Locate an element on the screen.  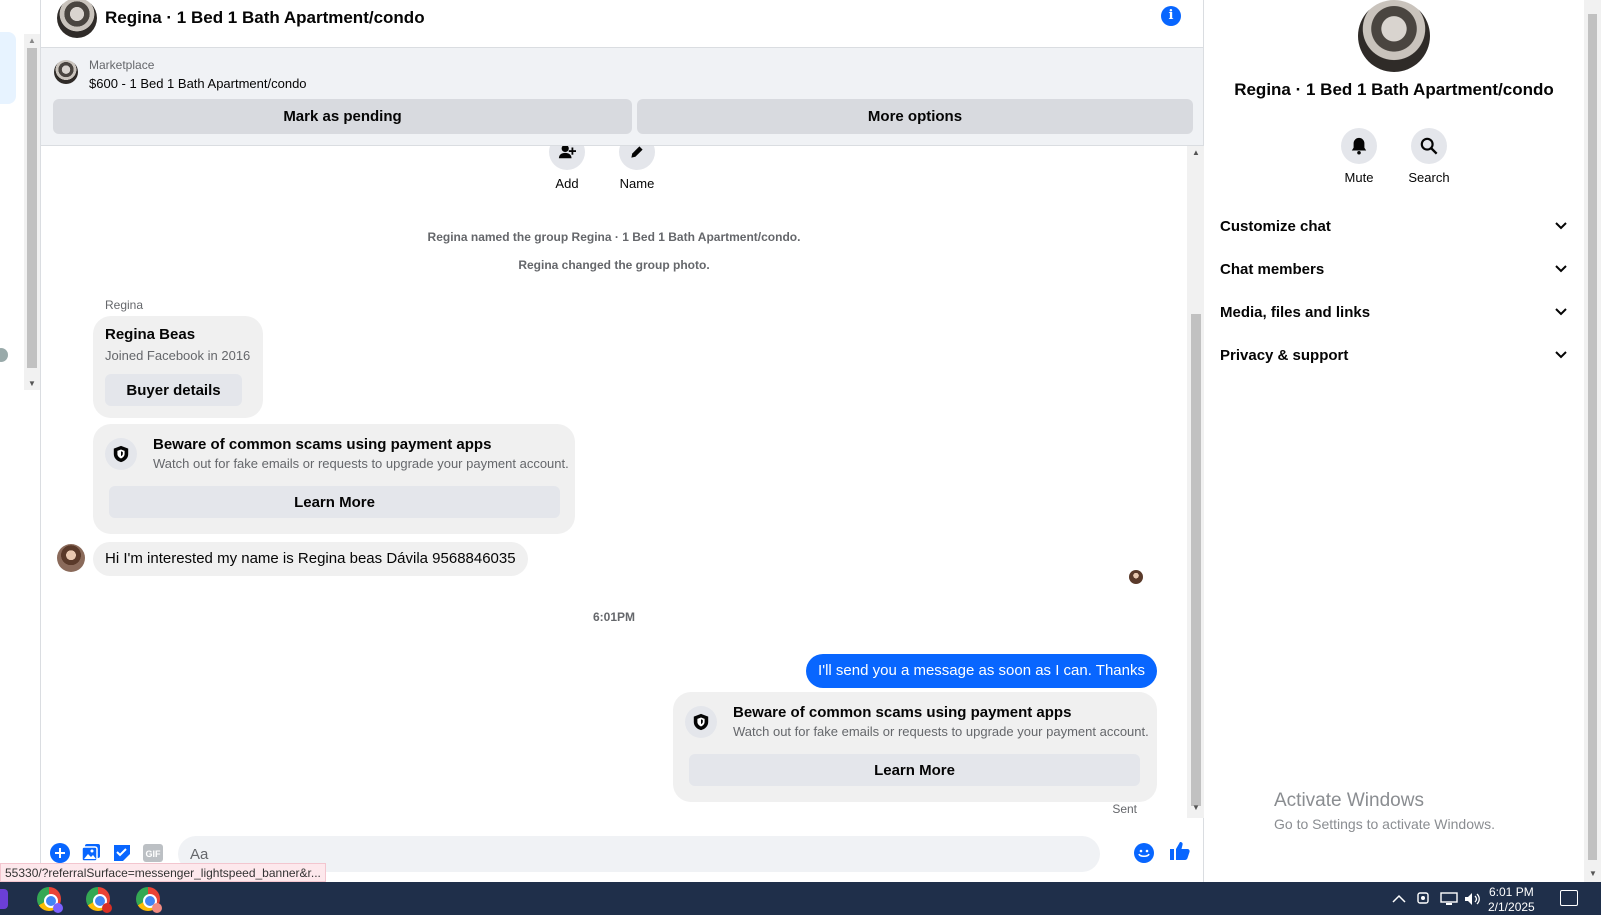
selected-conversation-edge is located at coordinates (8, 68).